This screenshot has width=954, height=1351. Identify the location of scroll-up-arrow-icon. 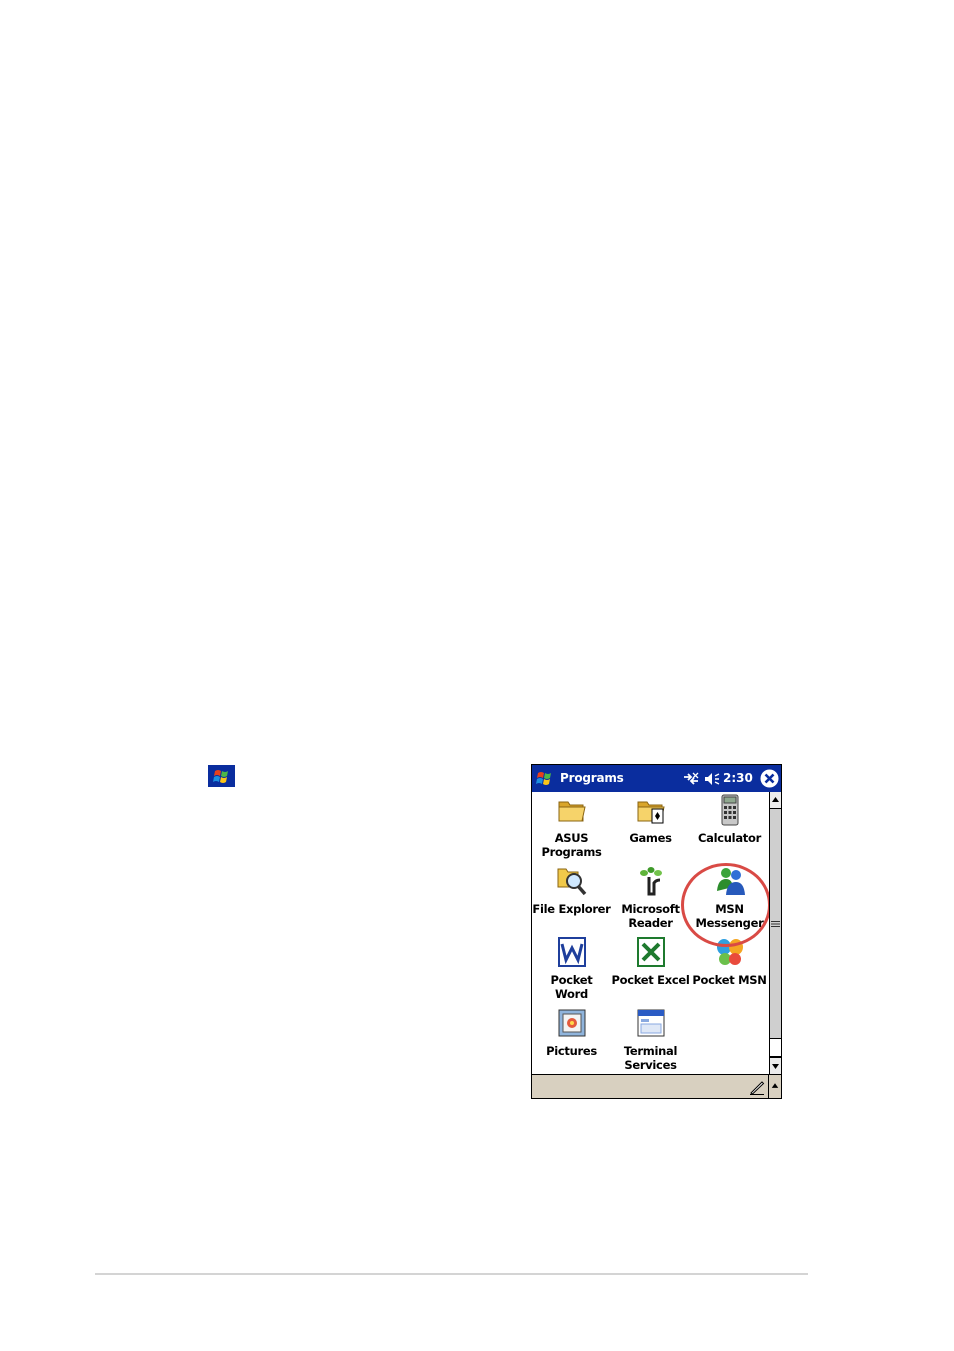
(775, 800).